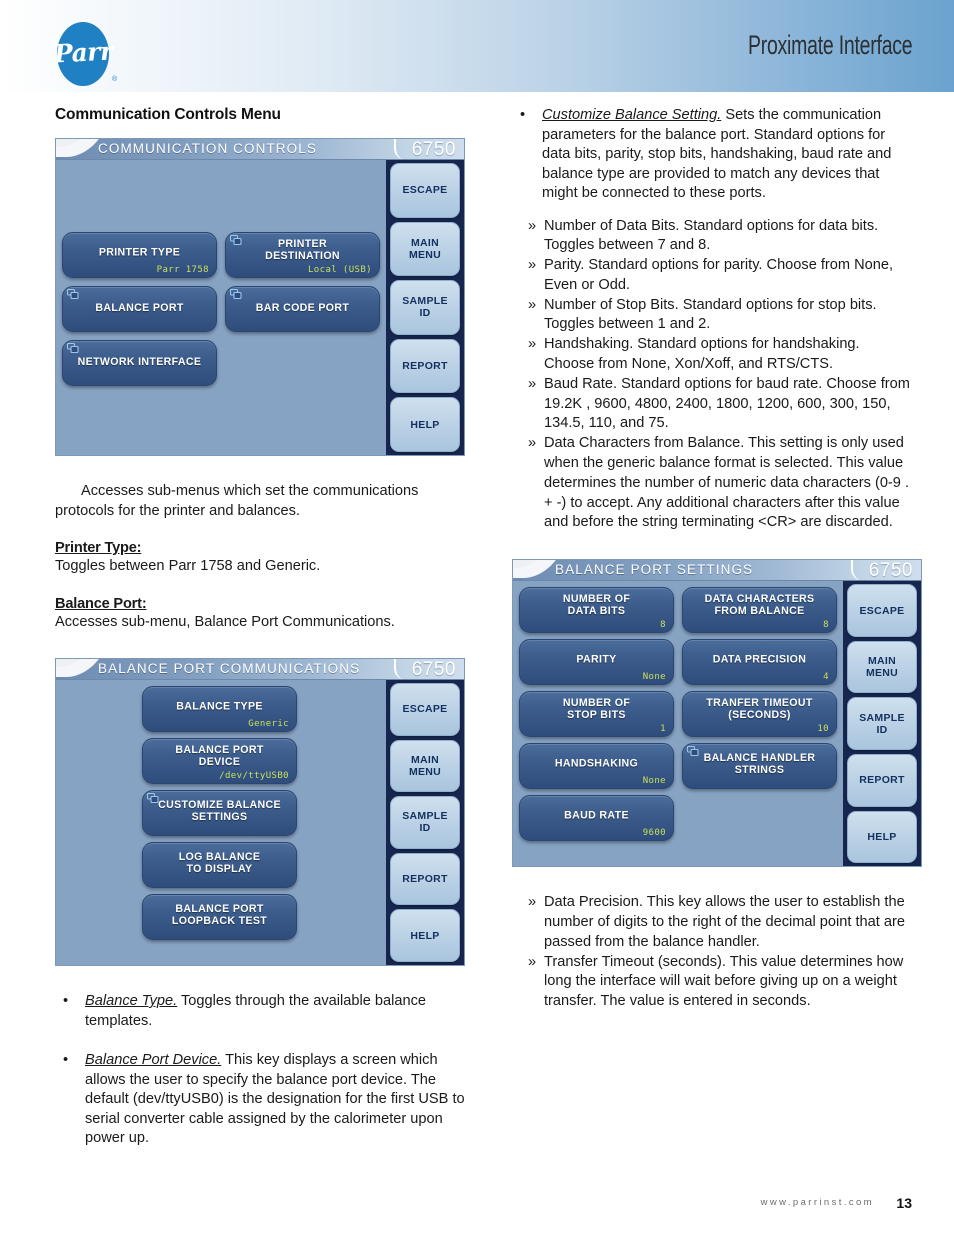 The width and height of the screenshot is (954, 1235). What do you see at coordinates (219, 756) in the screenshot?
I see `screen-button-label: BALANCE PORT DEVICE` at bounding box center [219, 756].